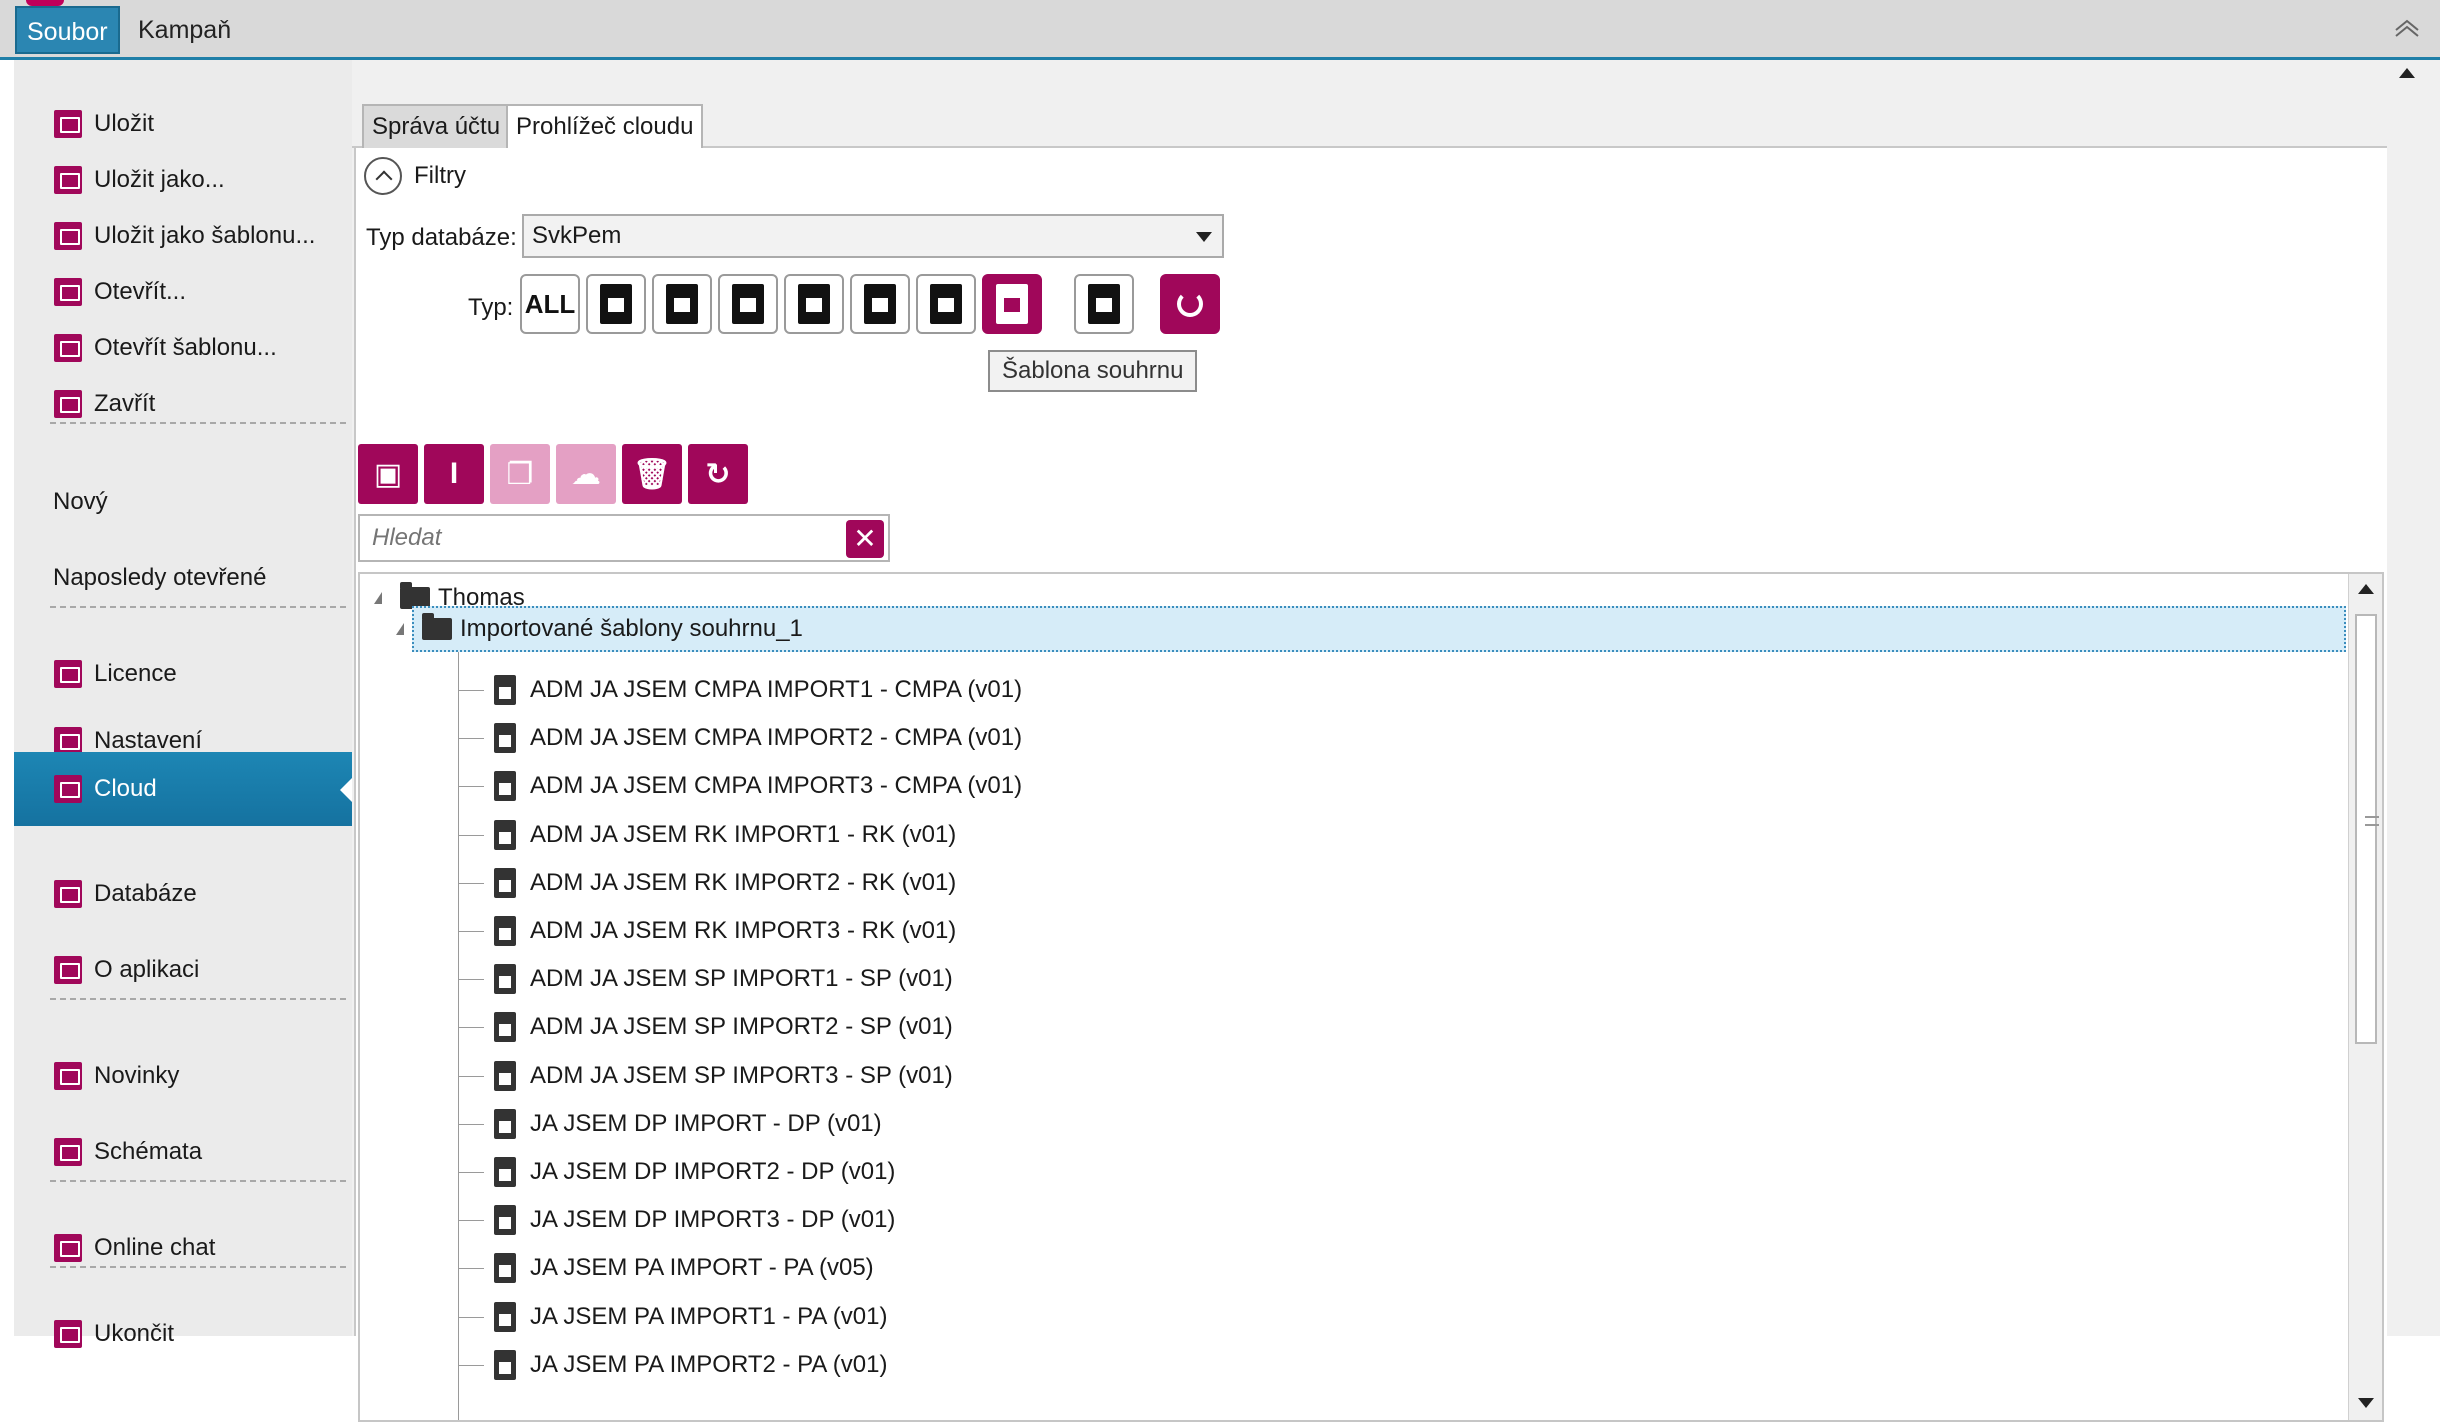  What do you see at coordinates (741, 1027) in the screenshot?
I see `tree-node-label: ADM JA JSEM SP IMPORT2 - SP (v01)` at bounding box center [741, 1027].